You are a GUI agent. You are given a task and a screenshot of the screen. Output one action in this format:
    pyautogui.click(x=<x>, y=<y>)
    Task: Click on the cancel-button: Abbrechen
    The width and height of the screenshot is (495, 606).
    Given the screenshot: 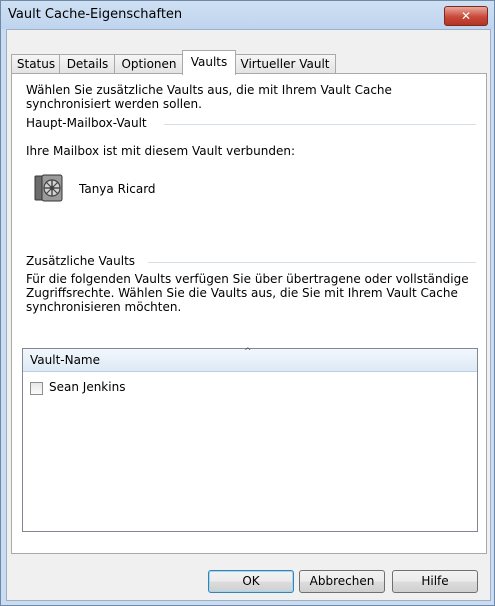 What is the action you would take?
    pyautogui.click(x=342, y=581)
    